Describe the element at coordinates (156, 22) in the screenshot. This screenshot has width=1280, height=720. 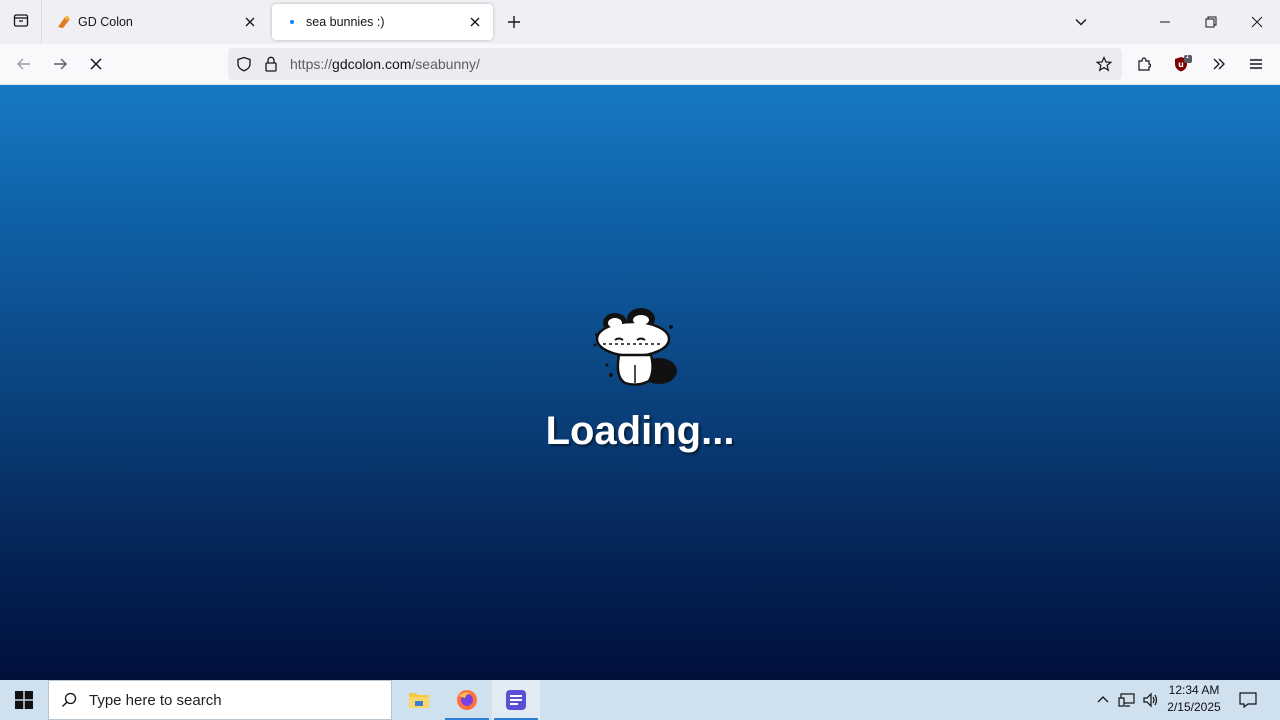
I see `tab-gd-colon: GD Colon` at that location.